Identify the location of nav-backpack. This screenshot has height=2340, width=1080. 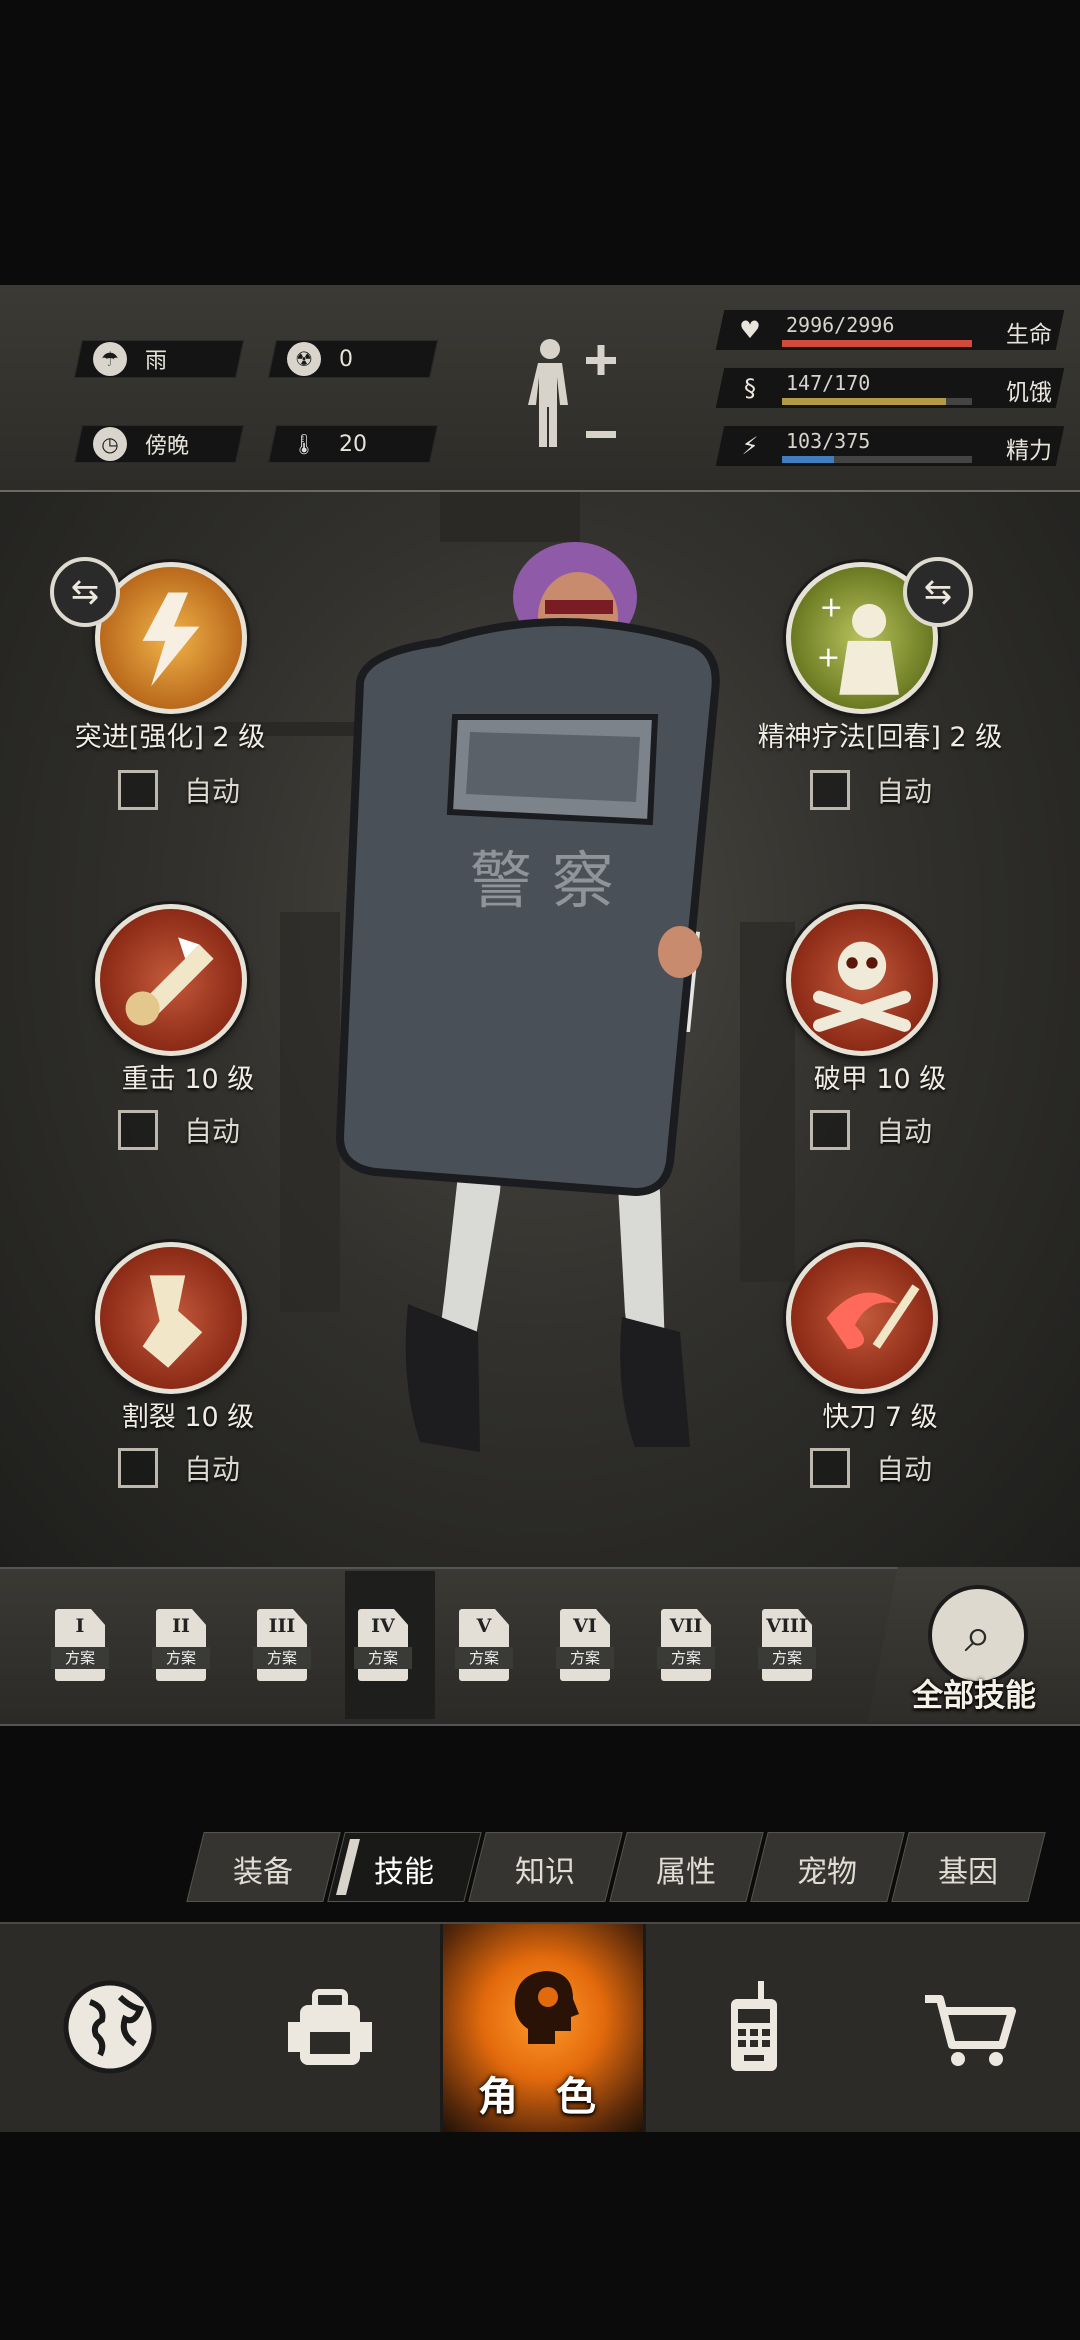
(330, 2028).